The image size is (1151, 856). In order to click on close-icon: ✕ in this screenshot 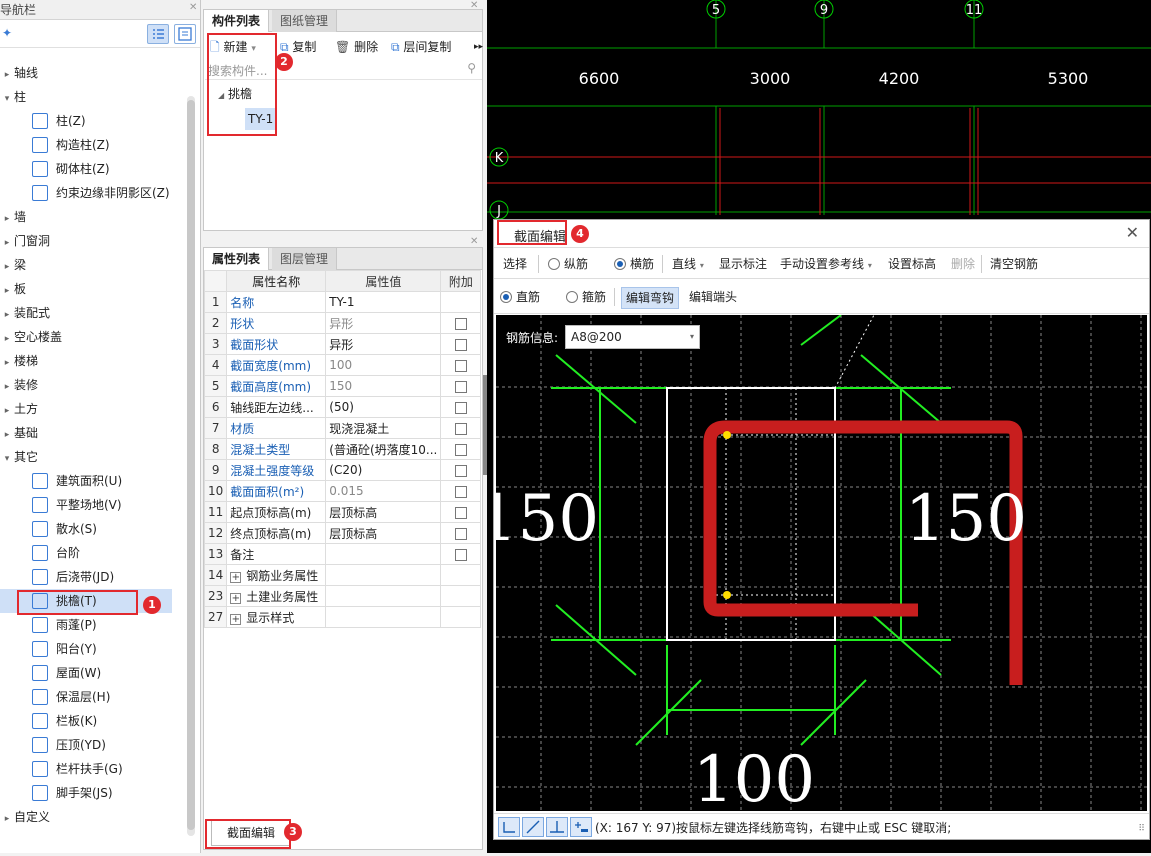, I will do `click(1132, 232)`.